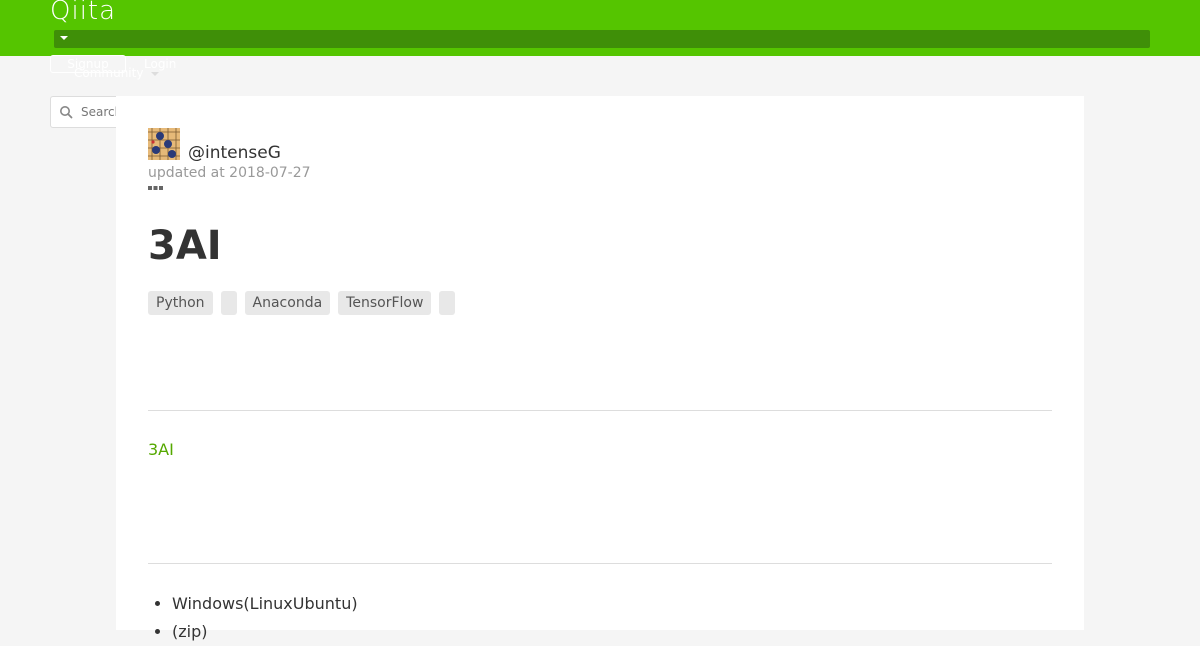 This screenshot has height=646, width=1200. Describe the element at coordinates (265, 604) in the screenshot. I see `list-item: Windows(LinuxUbuntu)` at that location.